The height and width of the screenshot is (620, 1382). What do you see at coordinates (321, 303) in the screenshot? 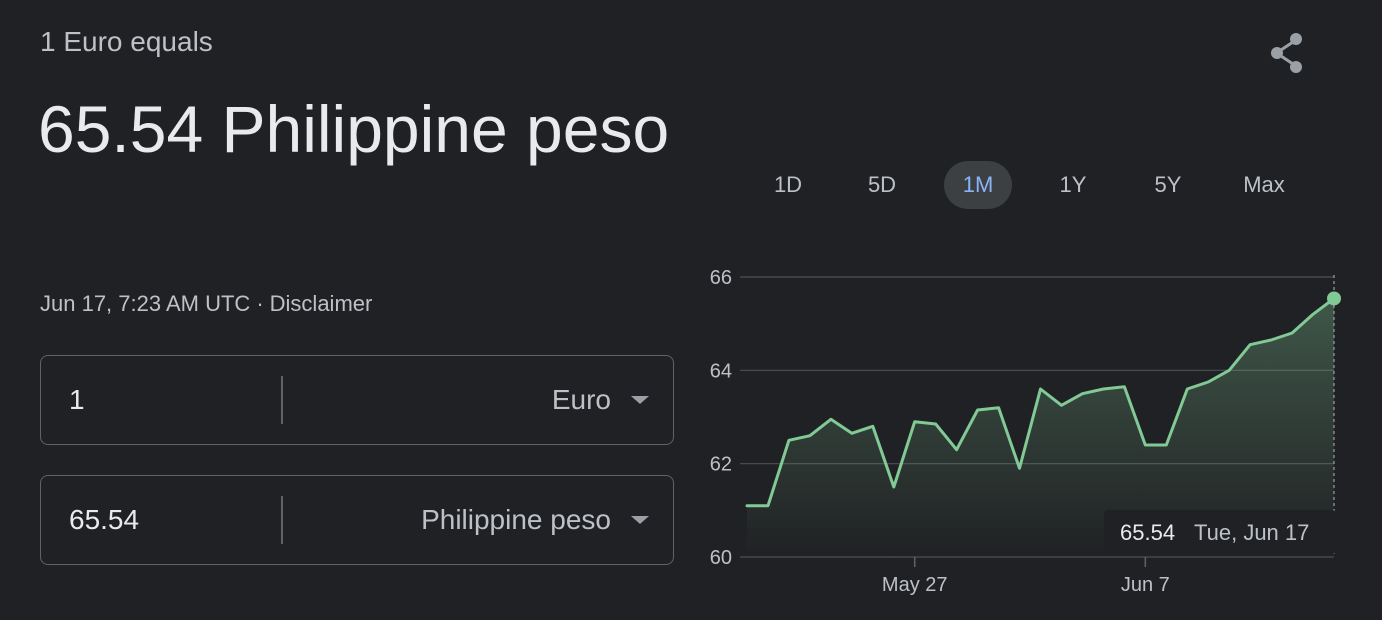
I see `disclaimer-link: Disclaimer` at bounding box center [321, 303].